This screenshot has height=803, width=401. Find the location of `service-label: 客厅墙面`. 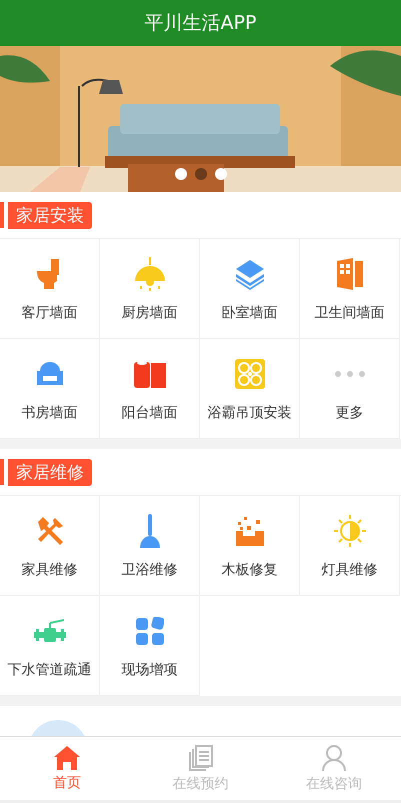

service-label: 客厅墙面 is located at coordinates (50, 313).